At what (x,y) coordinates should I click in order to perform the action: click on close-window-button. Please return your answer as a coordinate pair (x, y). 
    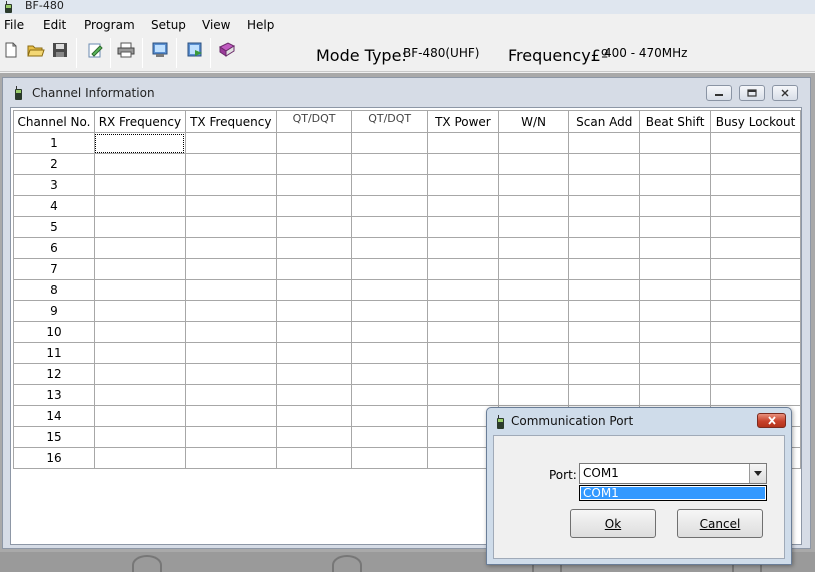
    Looking at the image, I should click on (785, 93).